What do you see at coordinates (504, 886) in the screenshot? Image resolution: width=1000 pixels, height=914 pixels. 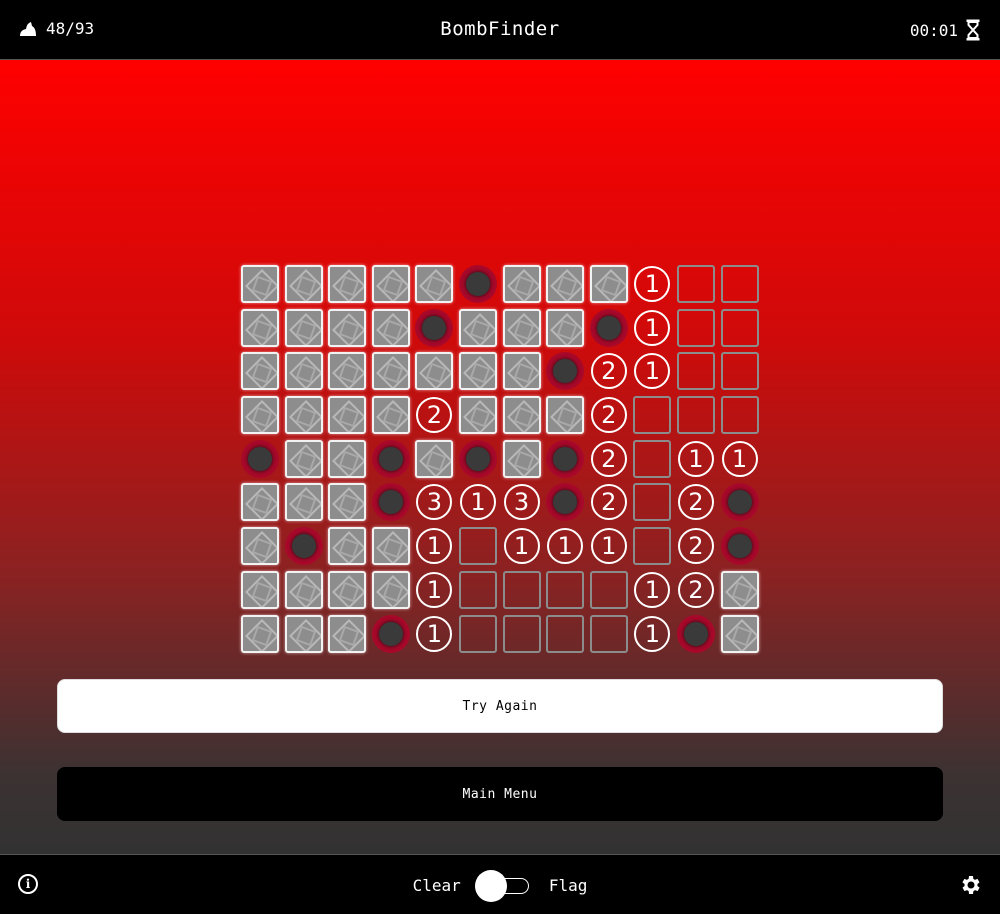 I see `mode-toggle` at bounding box center [504, 886].